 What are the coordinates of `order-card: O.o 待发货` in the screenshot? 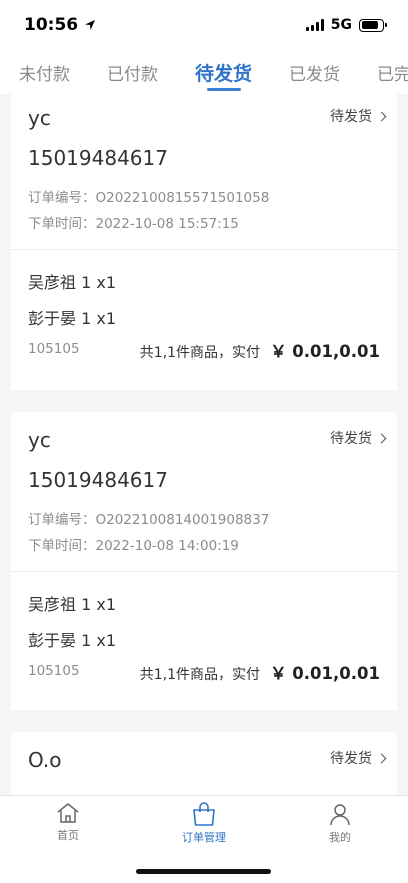 It's located at (204, 763).